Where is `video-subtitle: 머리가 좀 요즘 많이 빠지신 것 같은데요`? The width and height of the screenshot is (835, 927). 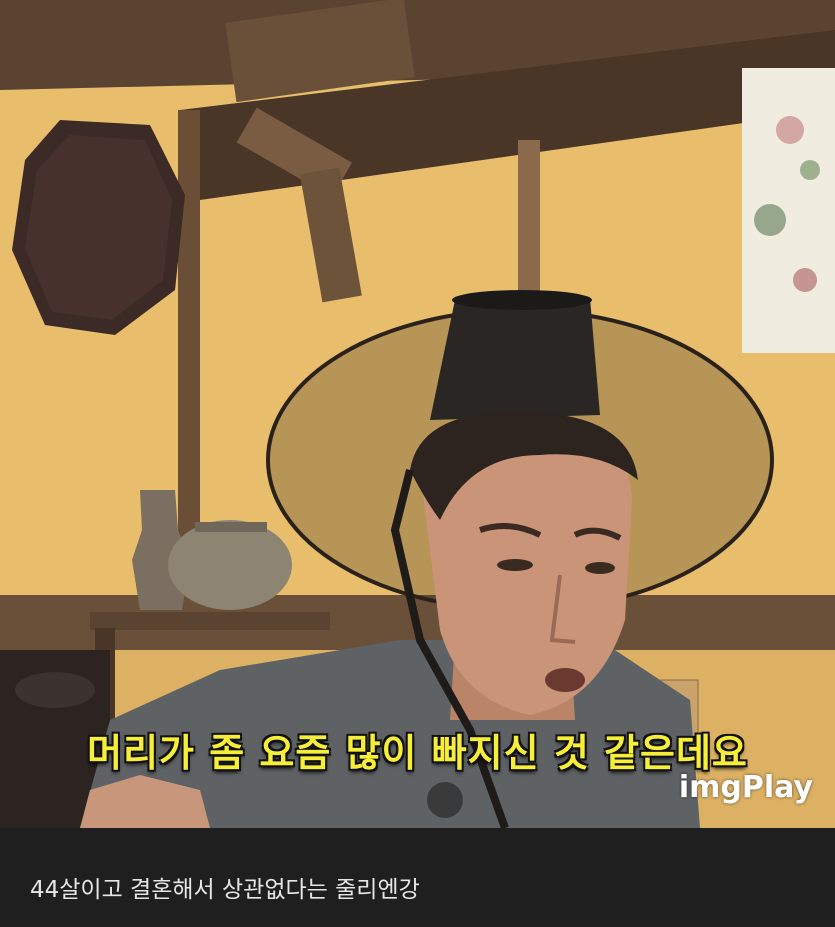 video-subtitle: 머리가 좀 요즘 많이 빠지신 것 같은데요 is located at coordinates (417, 753).